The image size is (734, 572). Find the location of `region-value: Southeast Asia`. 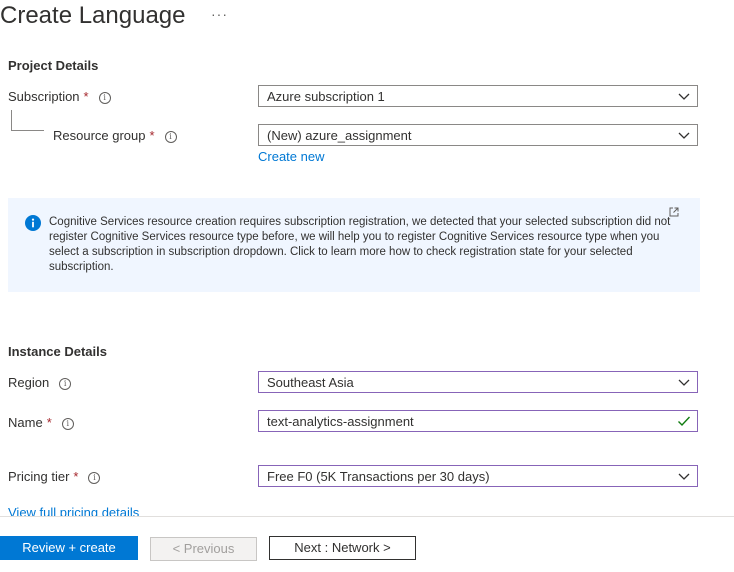

region-value: Southeast Asia is located at coordinates (310, 382).